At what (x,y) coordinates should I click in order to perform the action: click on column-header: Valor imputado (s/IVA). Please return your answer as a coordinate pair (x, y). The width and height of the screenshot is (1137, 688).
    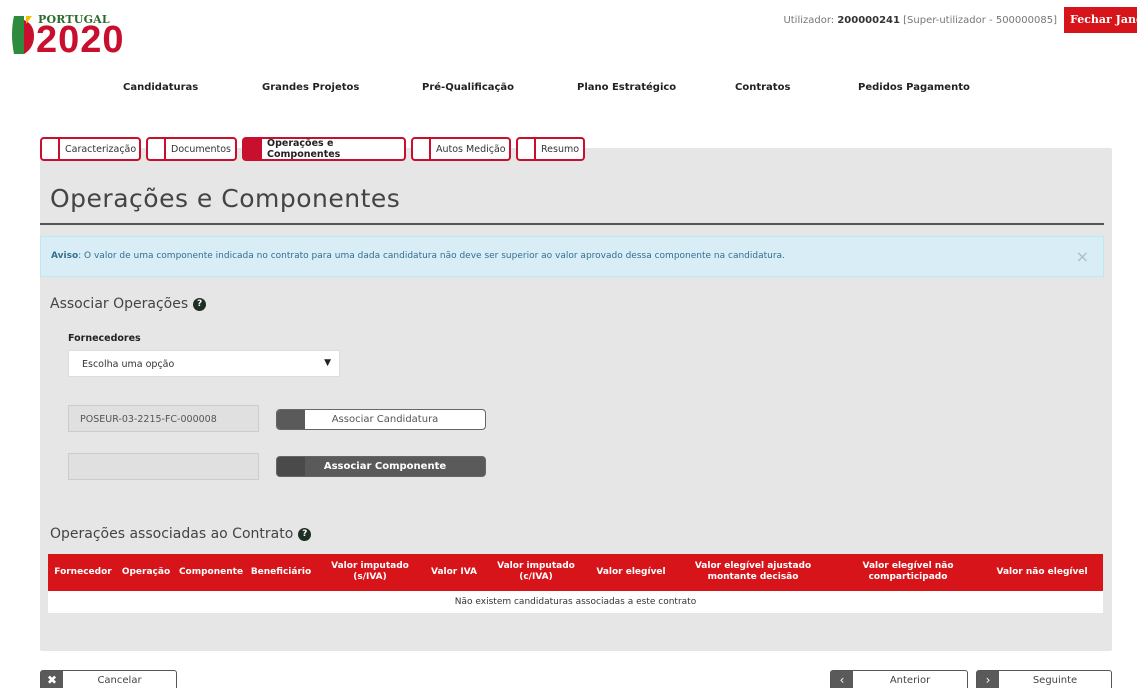
    Looking at the image, I should click on (370, 571).